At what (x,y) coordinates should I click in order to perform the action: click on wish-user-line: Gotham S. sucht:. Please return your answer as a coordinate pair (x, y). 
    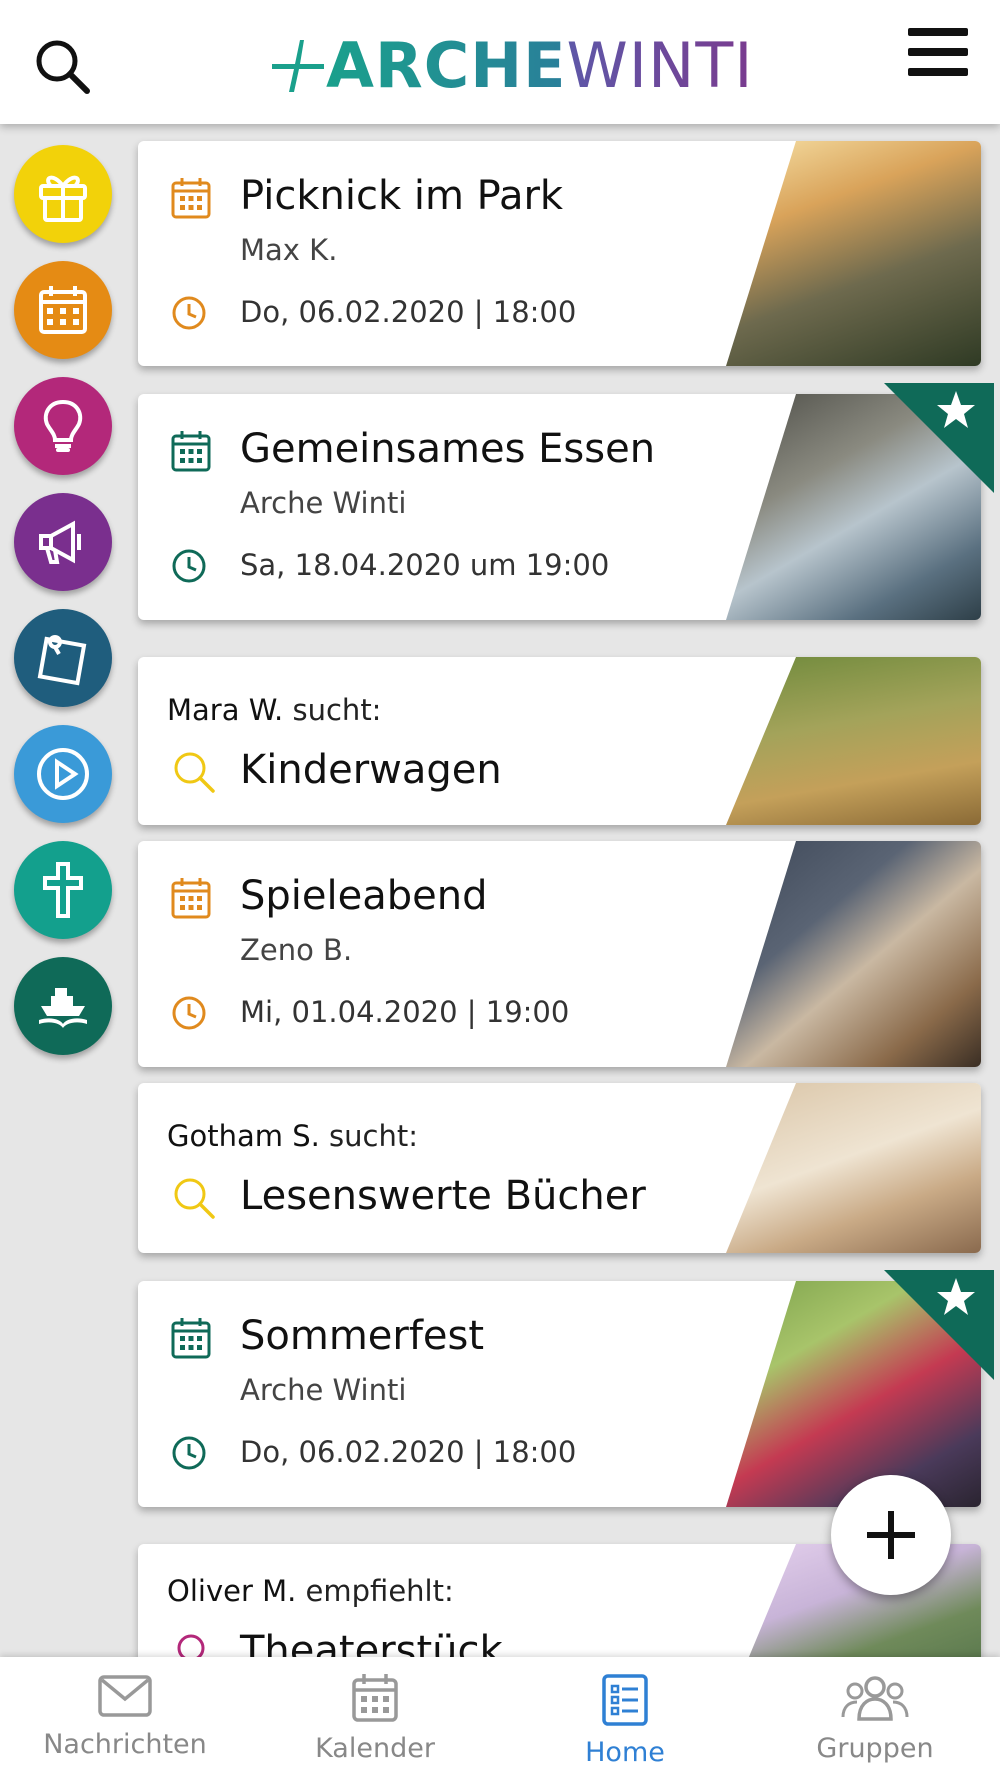
    Looking at the image, I should click on (292, 1136).